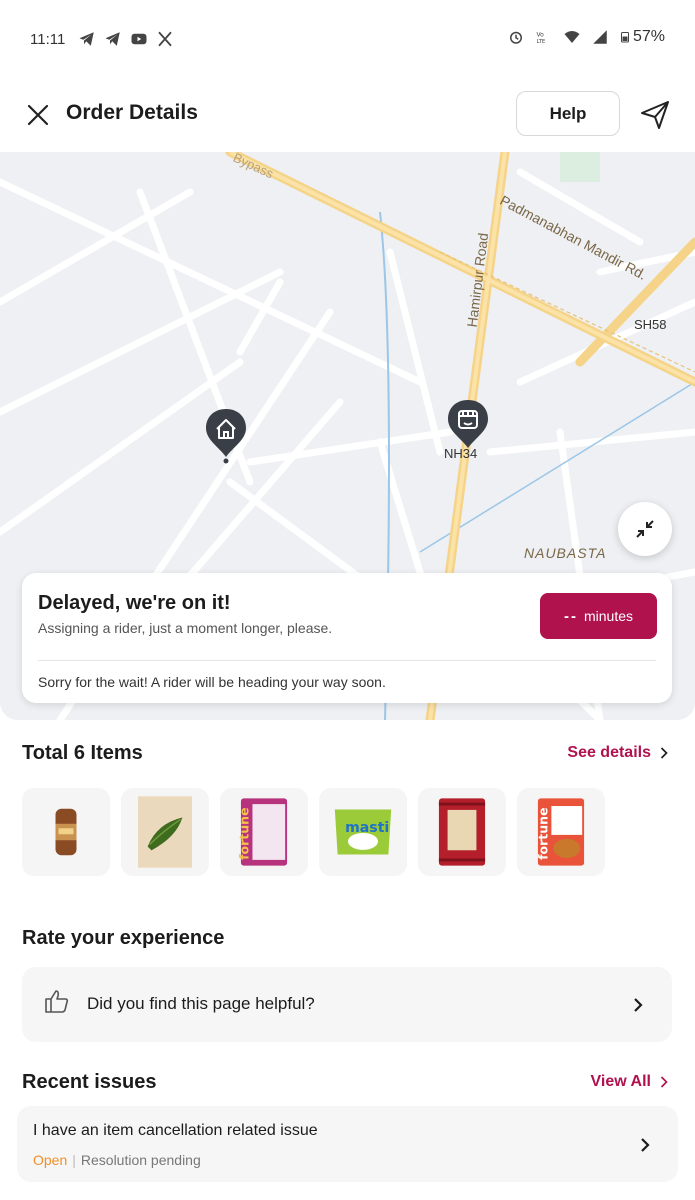 The width and height of the screenshot is (695, 1200). Describe the element at coordinates (586, 37) in the screenshot. I see `status-right-icons: Vo LTE 57%` at that location.